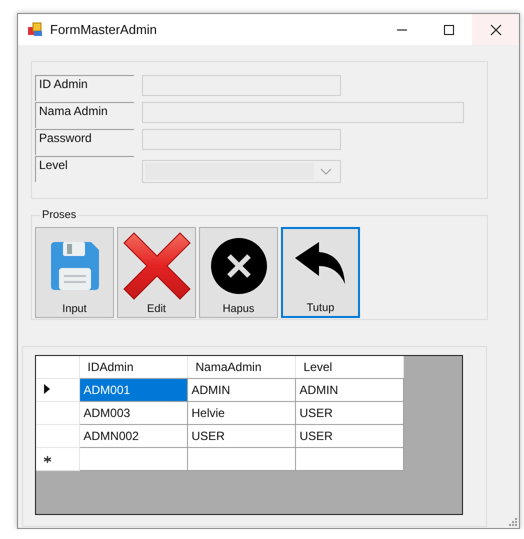 Image resolution: width=524 pixels, height=539 pixels. What do you see at coordinates (84, 142) in the screenshot?
I see `field-label: Password` at bounding box center [84, 142].